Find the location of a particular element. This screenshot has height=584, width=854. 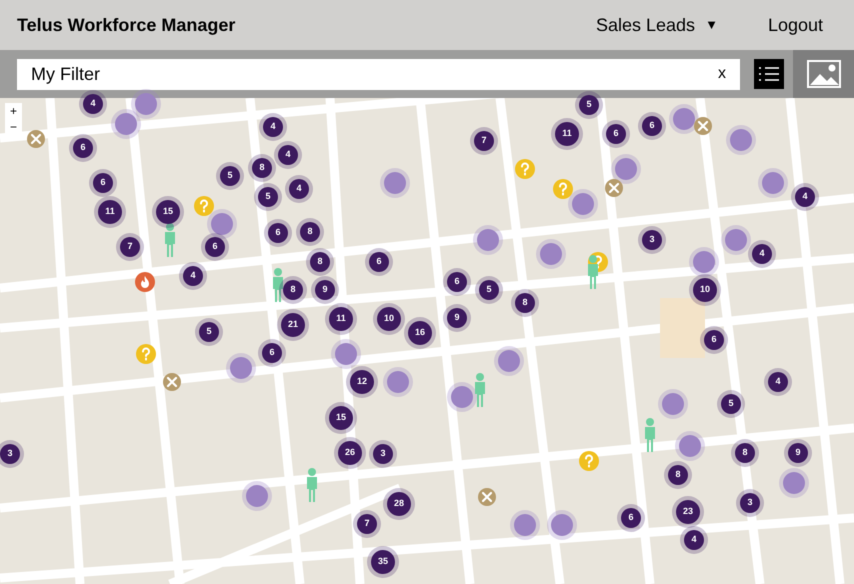

clear-button: x is located at coordinates (722, 74).